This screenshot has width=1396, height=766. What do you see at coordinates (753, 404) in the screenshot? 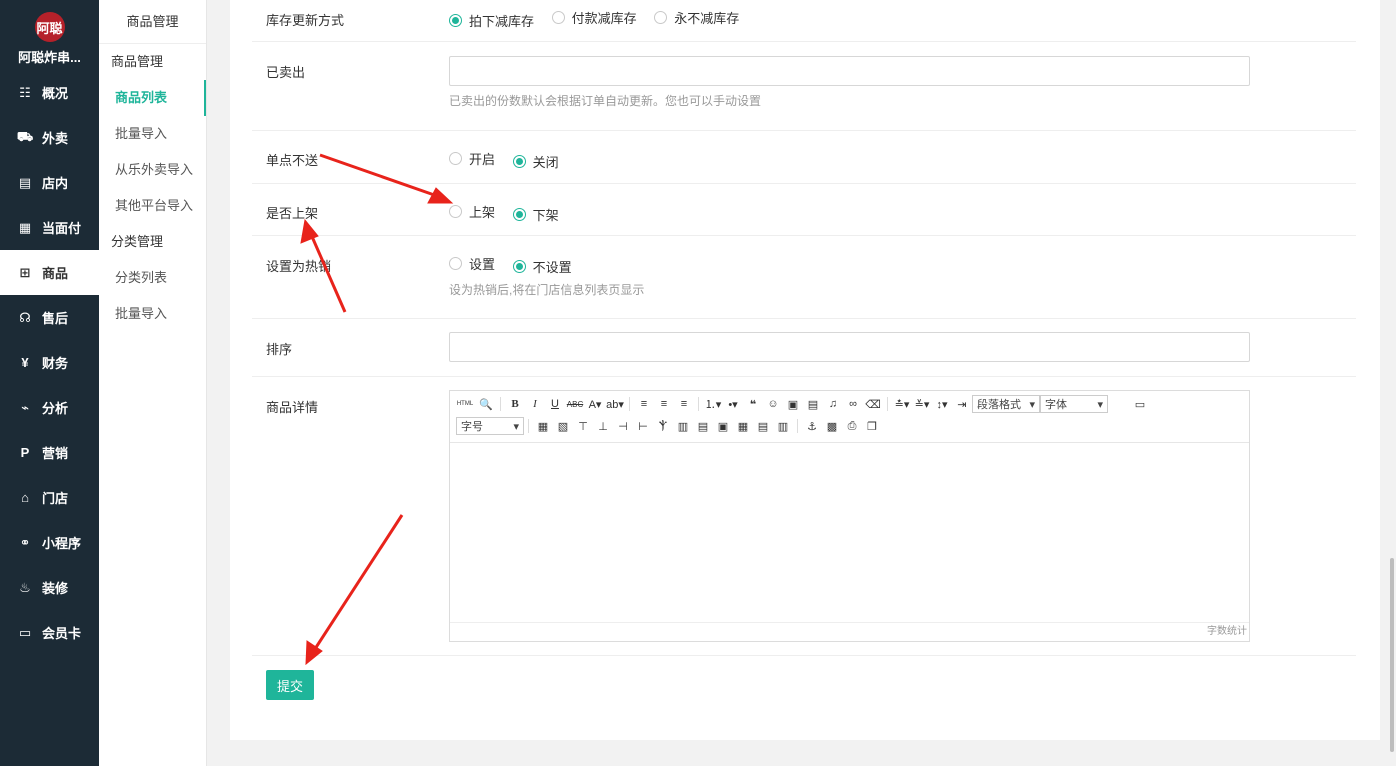
I see `blockquote-icon: ❝` at bounding box center [753, 404].